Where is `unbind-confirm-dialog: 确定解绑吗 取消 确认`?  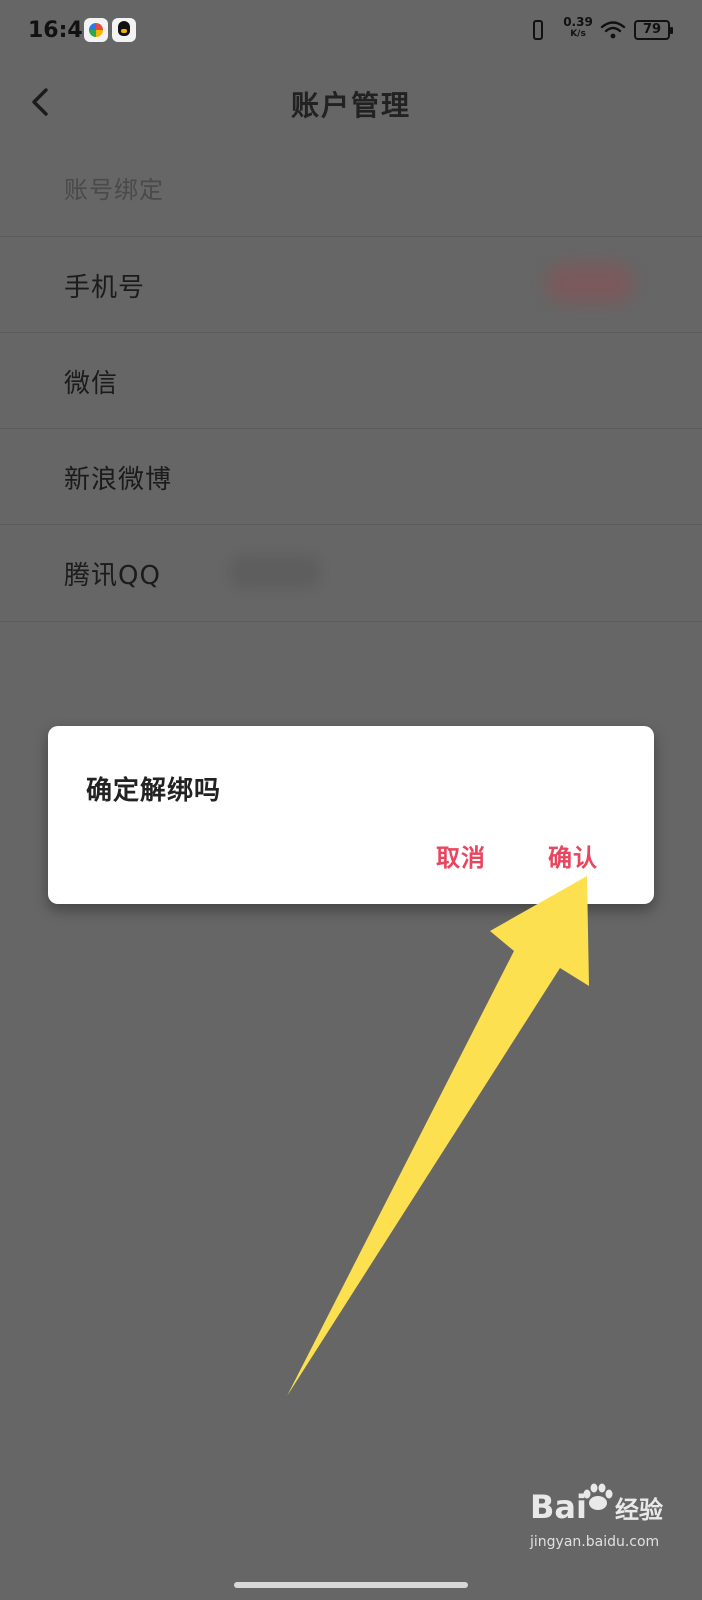
unbind-confirm-dialog: 确定解绑吗 取消 确认 is located at coordinates (351, 815).